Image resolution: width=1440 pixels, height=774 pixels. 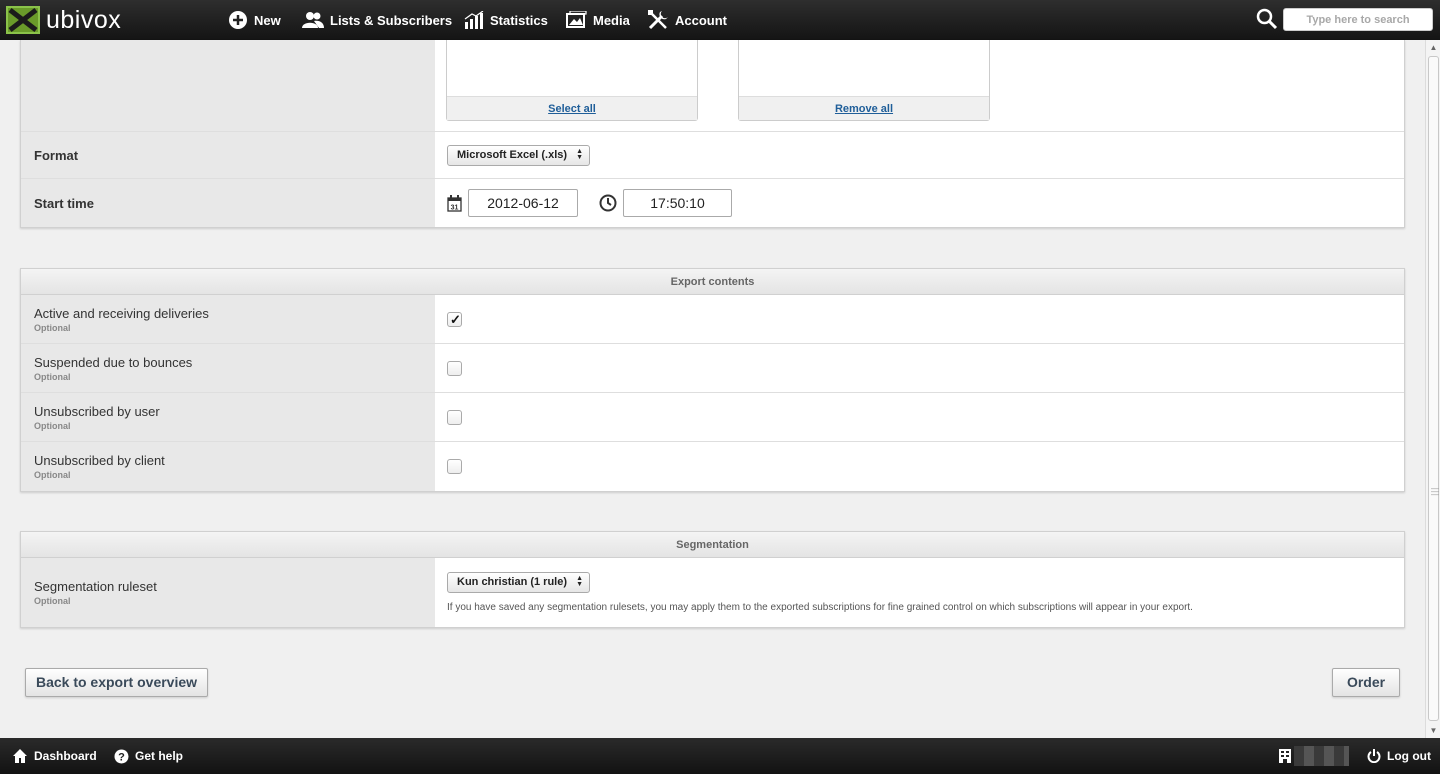 I want to click on list-selection-row: Select all Remove all, so click(x=712, y=86).